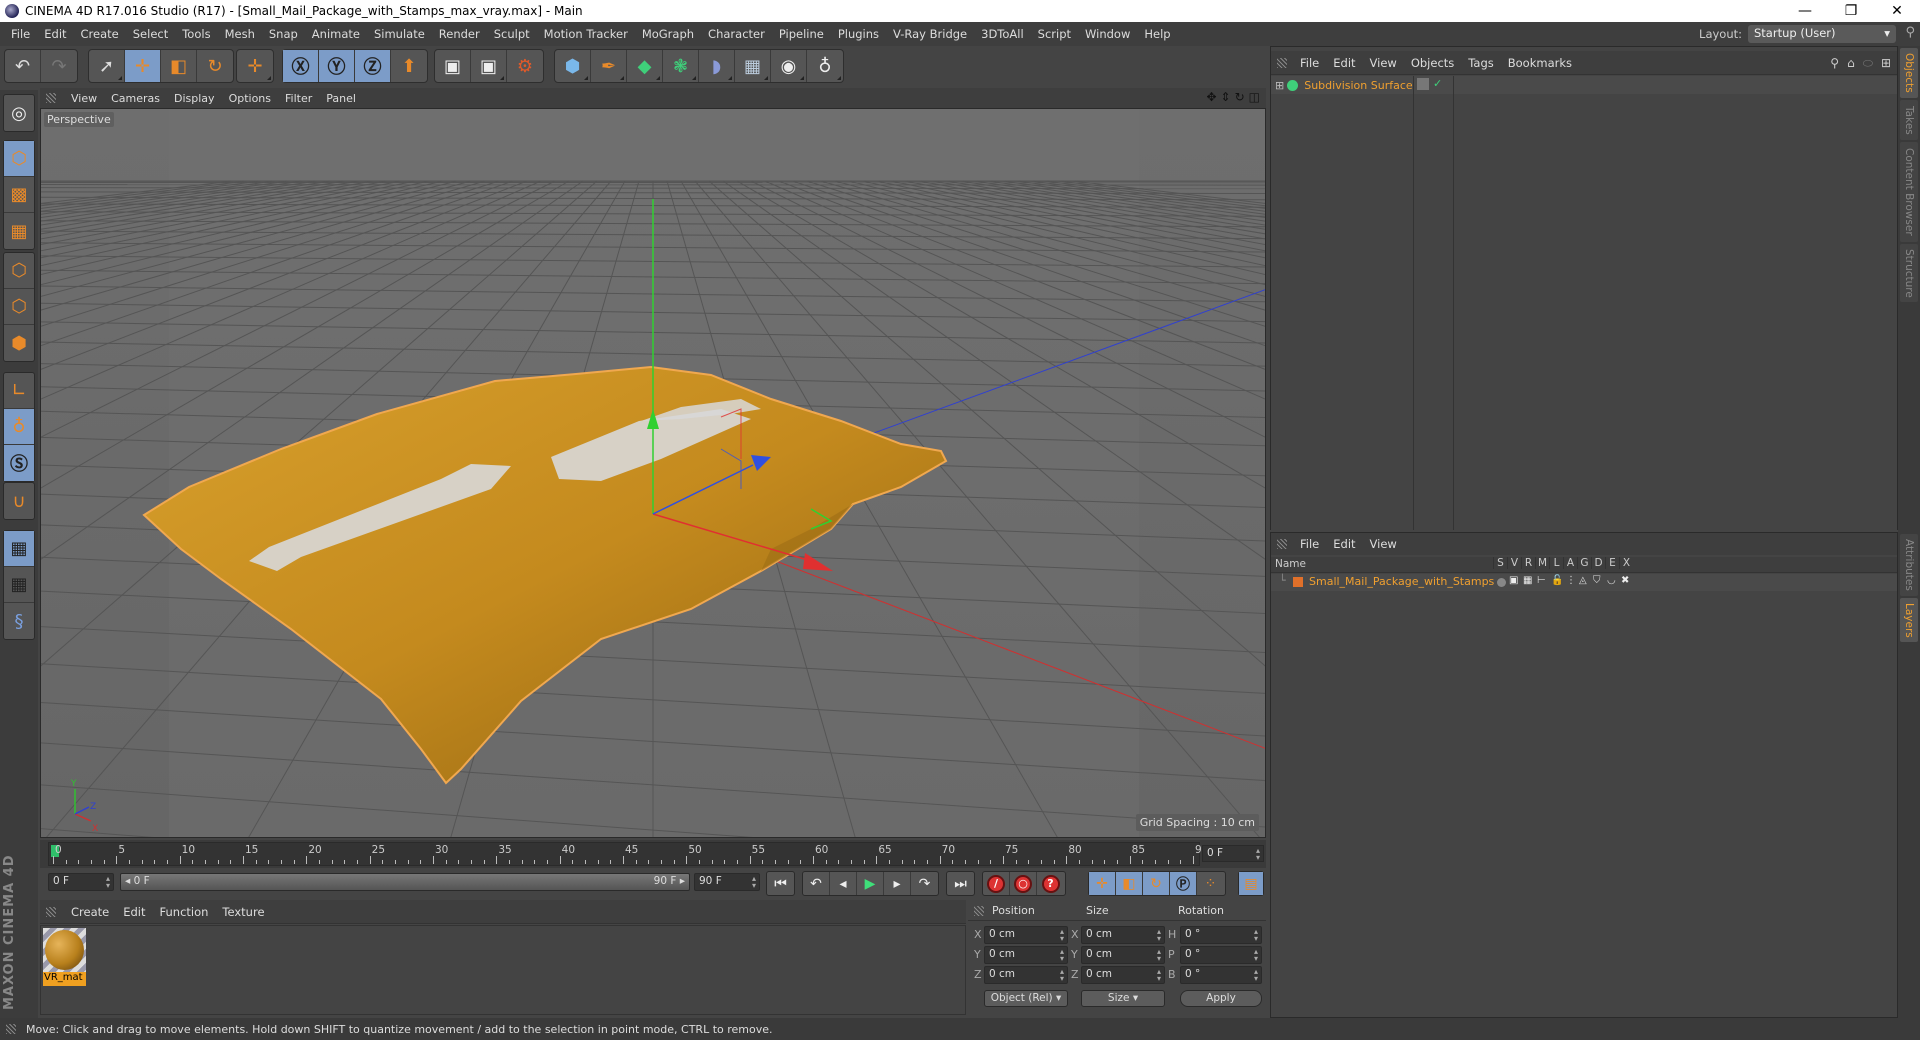  I want to click on om-menu-bookmarks: Bookmarks, so click(1540, 63).